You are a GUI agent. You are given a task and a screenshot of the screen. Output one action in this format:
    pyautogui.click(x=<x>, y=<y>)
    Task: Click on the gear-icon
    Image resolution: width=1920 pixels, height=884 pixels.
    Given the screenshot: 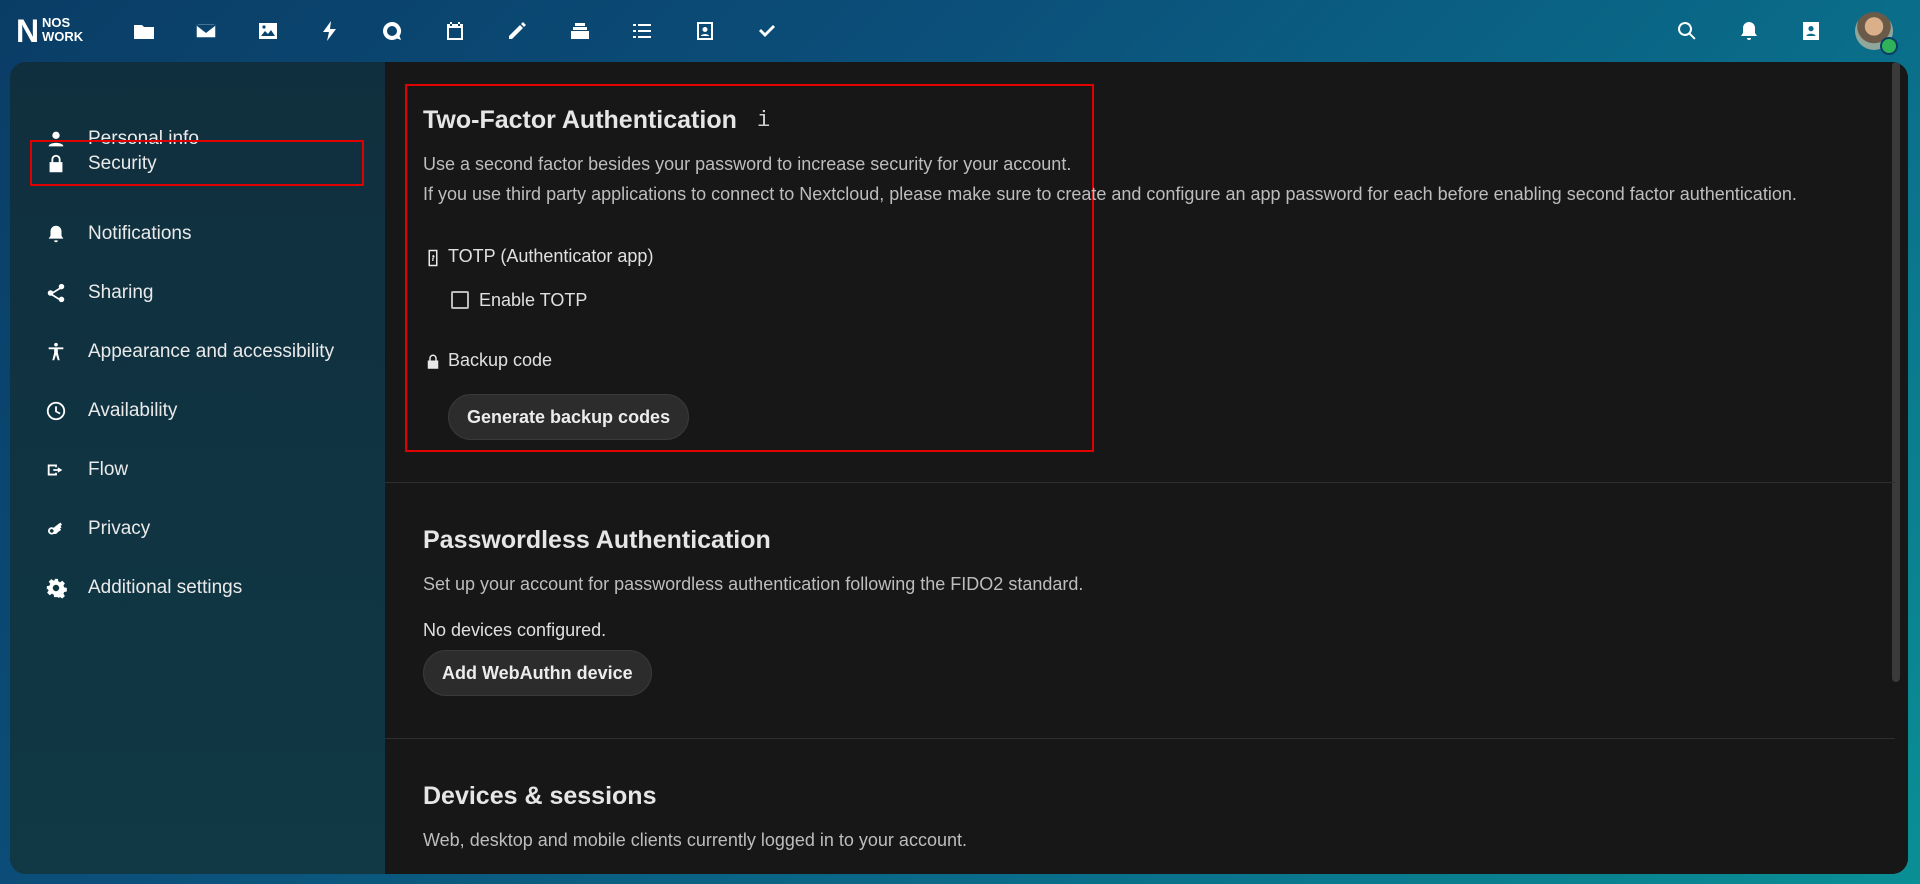 What is the action you would take?
    pyautogui.click(x=56, y=588)
    